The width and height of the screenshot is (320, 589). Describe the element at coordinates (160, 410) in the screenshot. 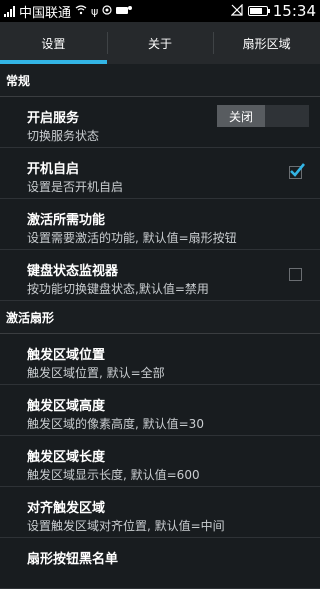

I see `setting-trigger-height: 触发区域高度 触发区域的像素高度, 默认值=30` at that location.